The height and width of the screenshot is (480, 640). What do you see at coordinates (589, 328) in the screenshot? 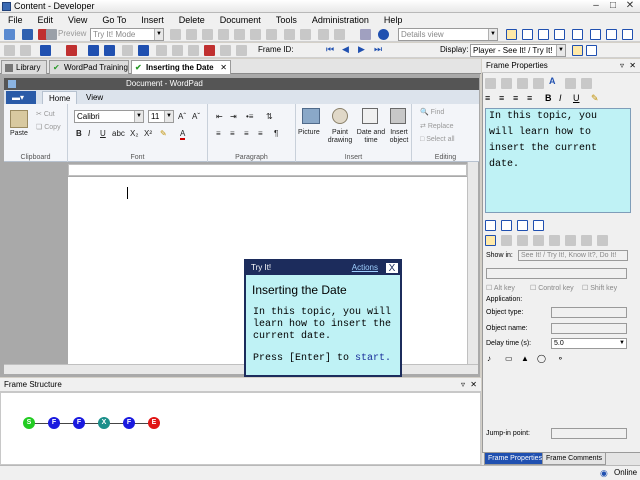
I see `object-name-field` at bounding box center [589, 328].